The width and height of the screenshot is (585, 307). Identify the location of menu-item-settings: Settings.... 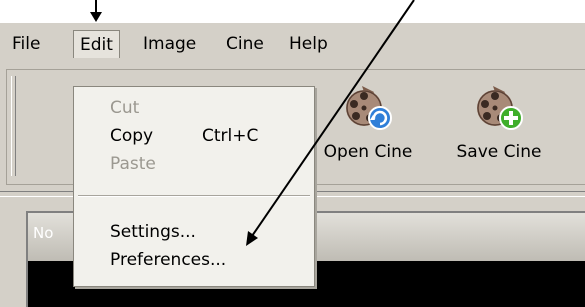
(153, 232).